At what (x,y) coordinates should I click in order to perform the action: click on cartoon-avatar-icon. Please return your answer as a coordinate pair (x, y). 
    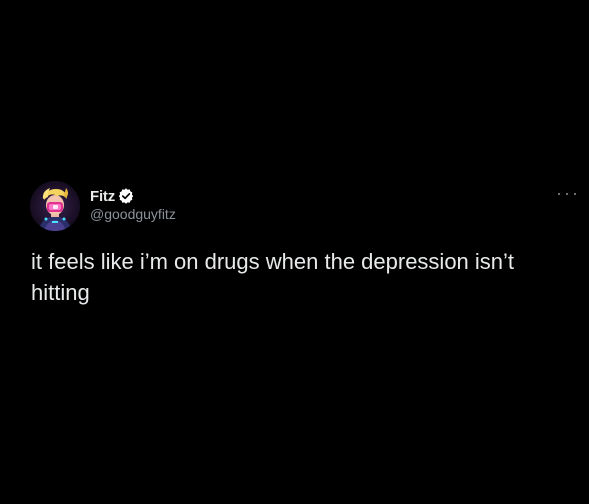
    Looking at the image, I should click on (55, 206).